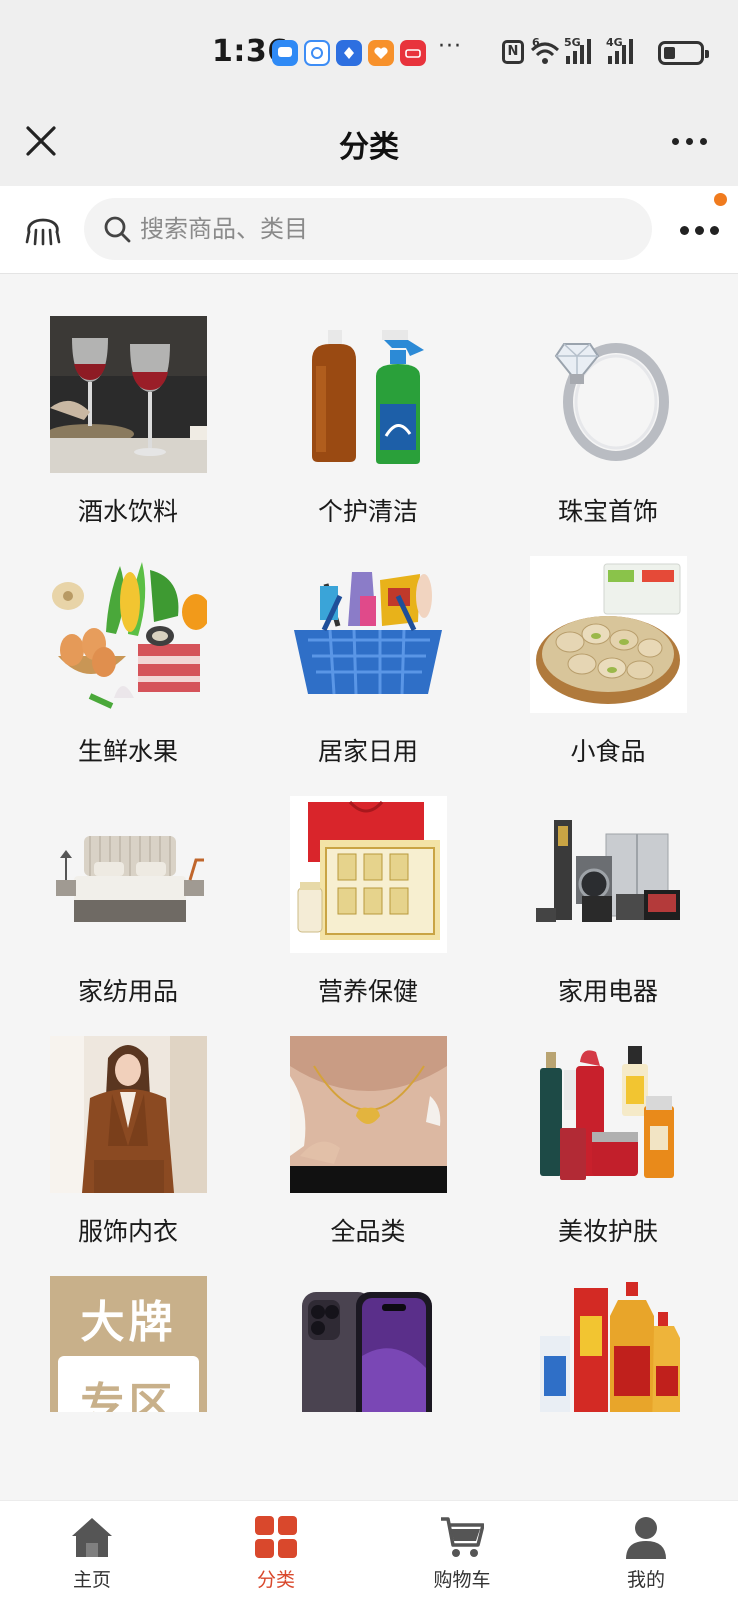  What do you see at coordinates (368, 1231) in the screenshot?
I see `category-label: 全品类` at bounding box center [368, 1231].